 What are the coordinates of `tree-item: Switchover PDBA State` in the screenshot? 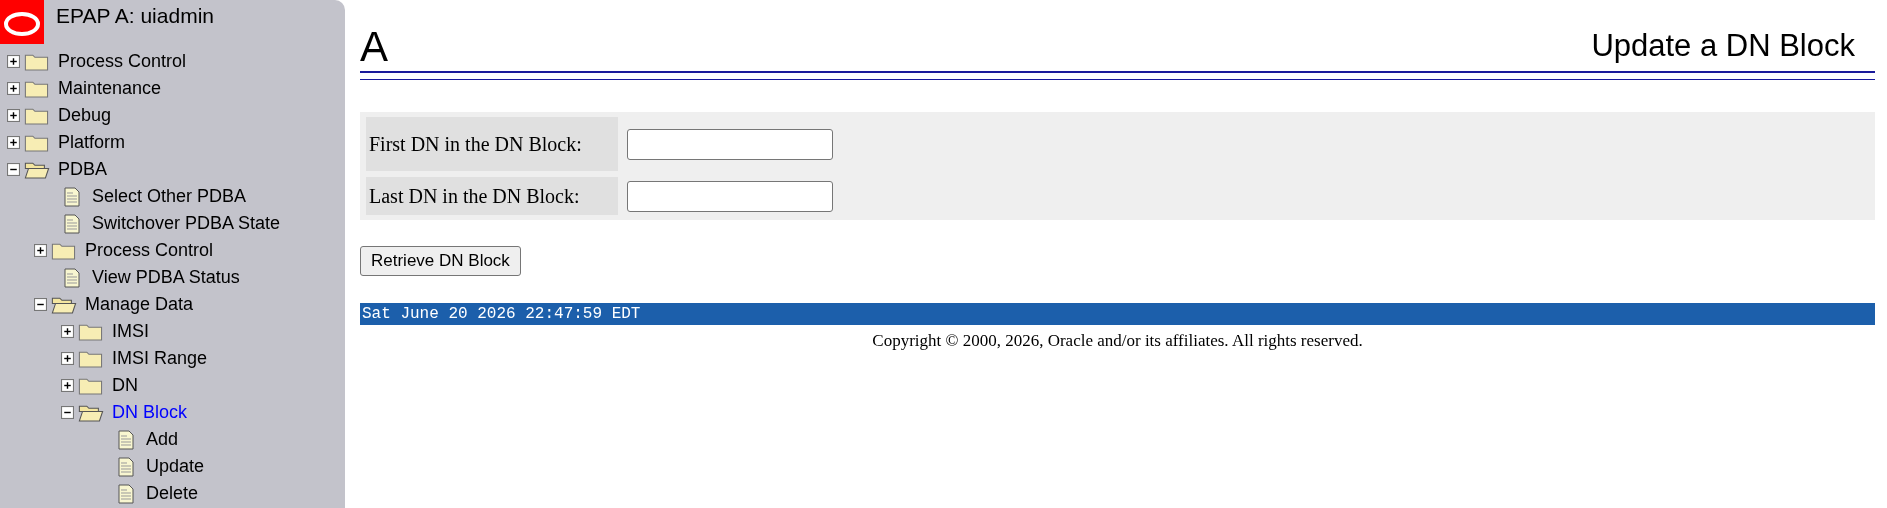 It's located at (186, 223).